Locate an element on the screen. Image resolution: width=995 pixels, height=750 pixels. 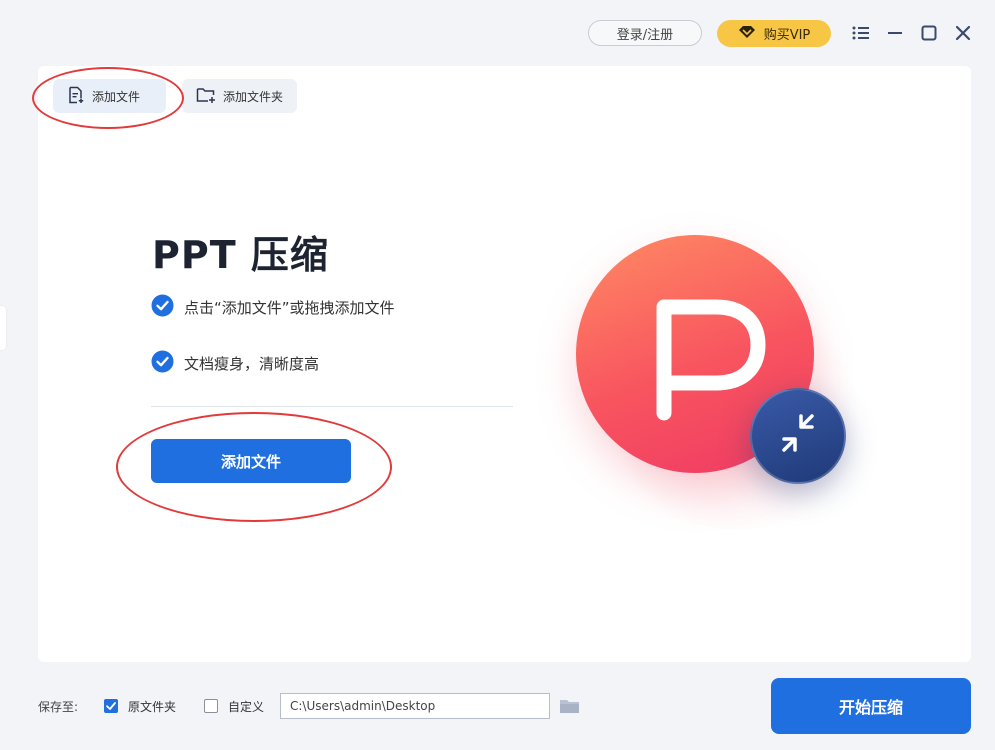
save-to-label: 保存至: is located at coordinates (58, 707).